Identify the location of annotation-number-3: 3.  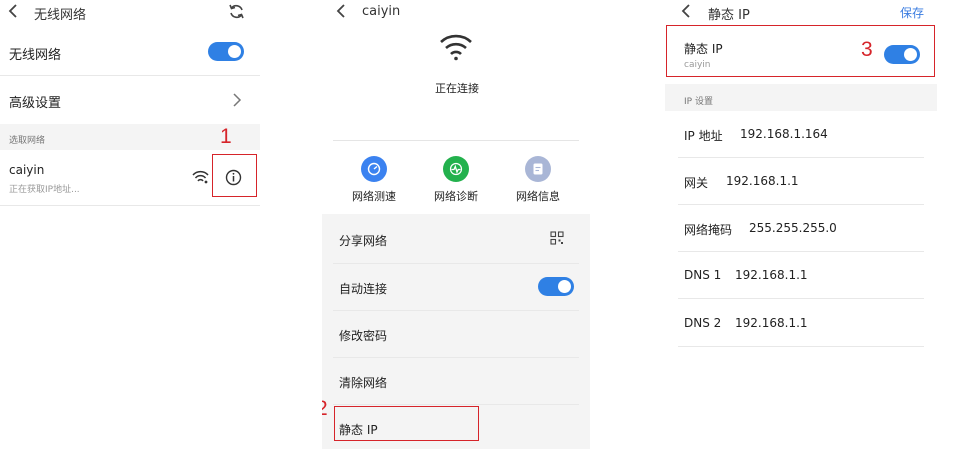
(867, 49).